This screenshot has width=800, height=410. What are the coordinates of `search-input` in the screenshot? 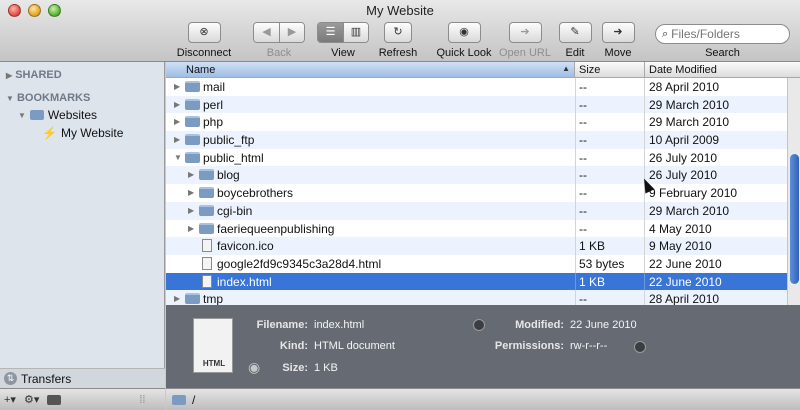 It's located at (726, 34).